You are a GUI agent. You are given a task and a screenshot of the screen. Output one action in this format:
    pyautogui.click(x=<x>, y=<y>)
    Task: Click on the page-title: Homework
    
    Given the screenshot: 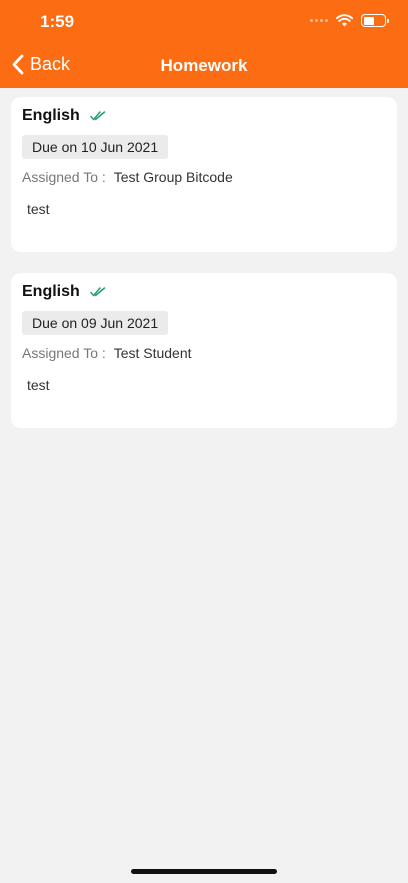 What is the action you would take?
    pyautogui.click(x=204, y=65)
    